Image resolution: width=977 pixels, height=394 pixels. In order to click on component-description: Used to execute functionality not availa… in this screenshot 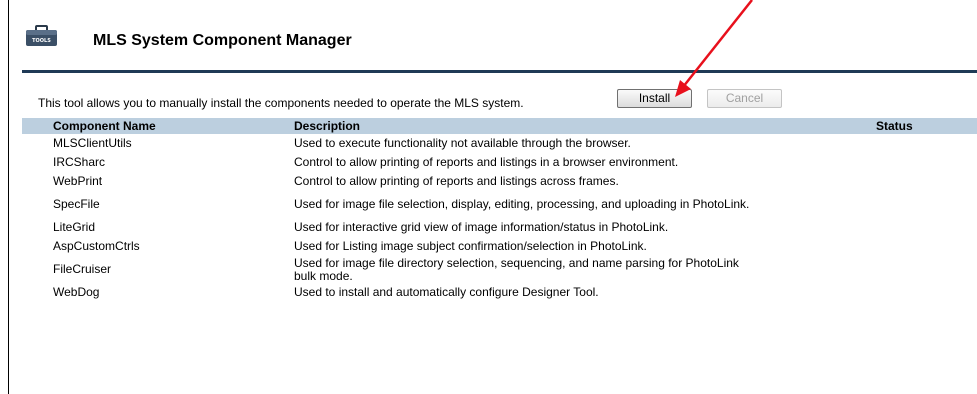, I will do `click(462, 143)`.